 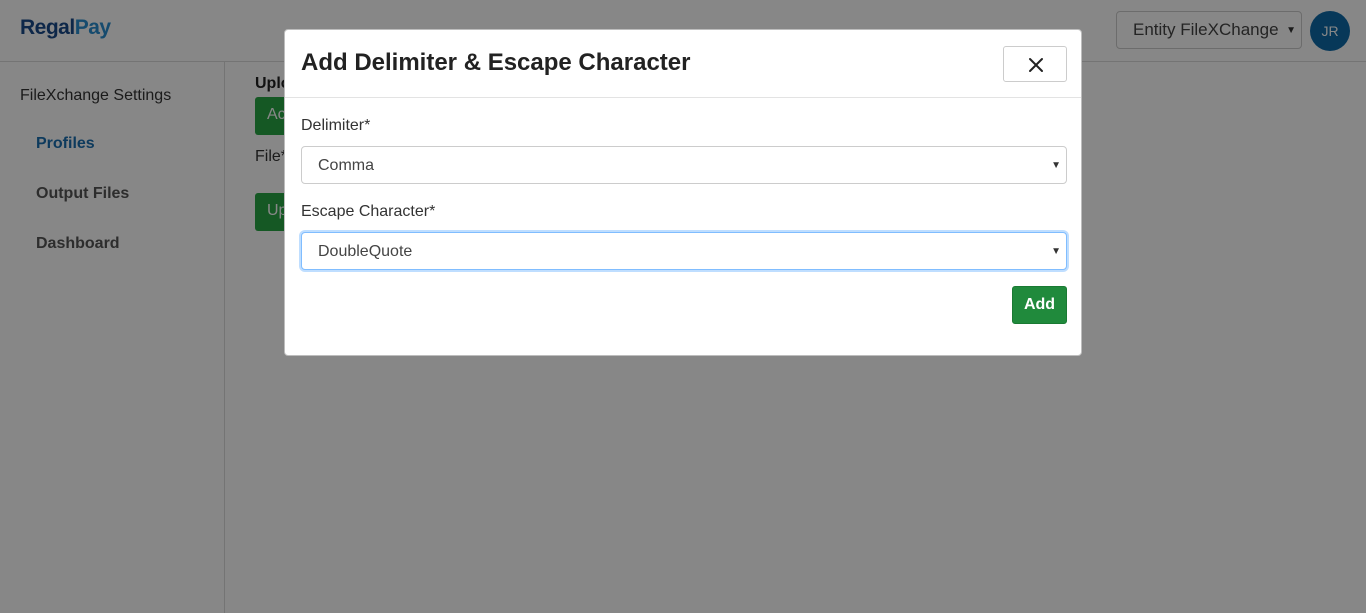 What do you see at coordinates (684, 165) in the screenshot?
I see `delimiter-select: Comma ▼` at bounding box center [684, 165].